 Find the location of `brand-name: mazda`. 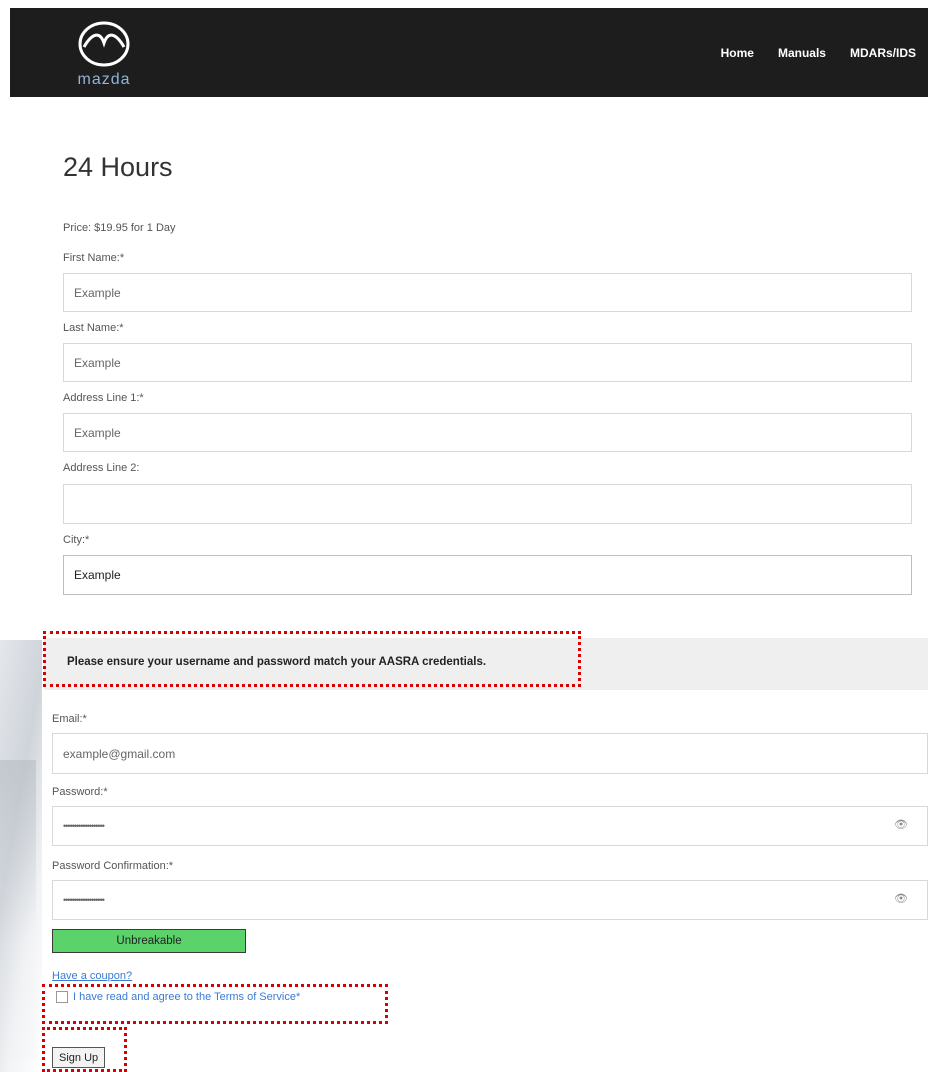

brand-name: mazda is located at coordinates (104, 79).